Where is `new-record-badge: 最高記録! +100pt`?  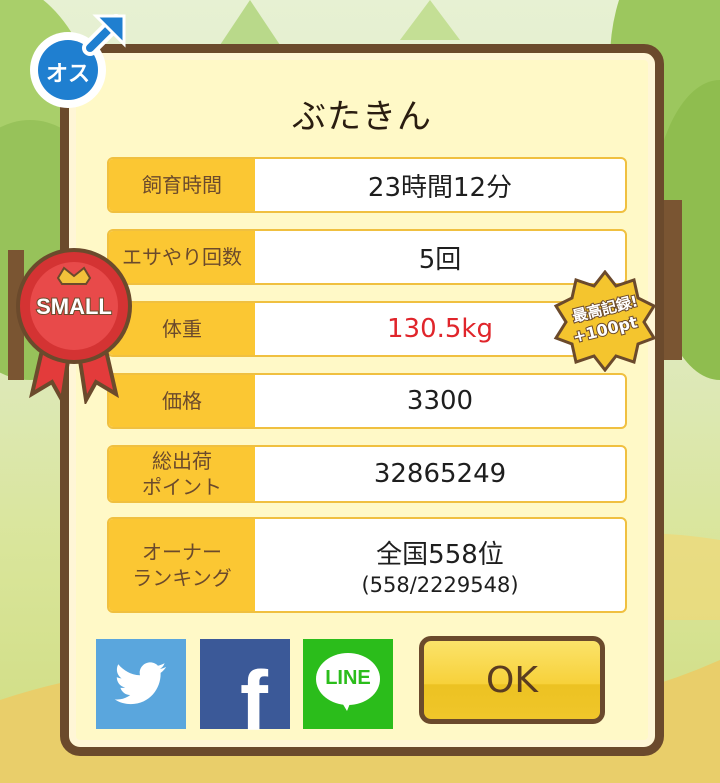
new-record-badge: 最高記録! +100pt is located at coordinates (605, 321).